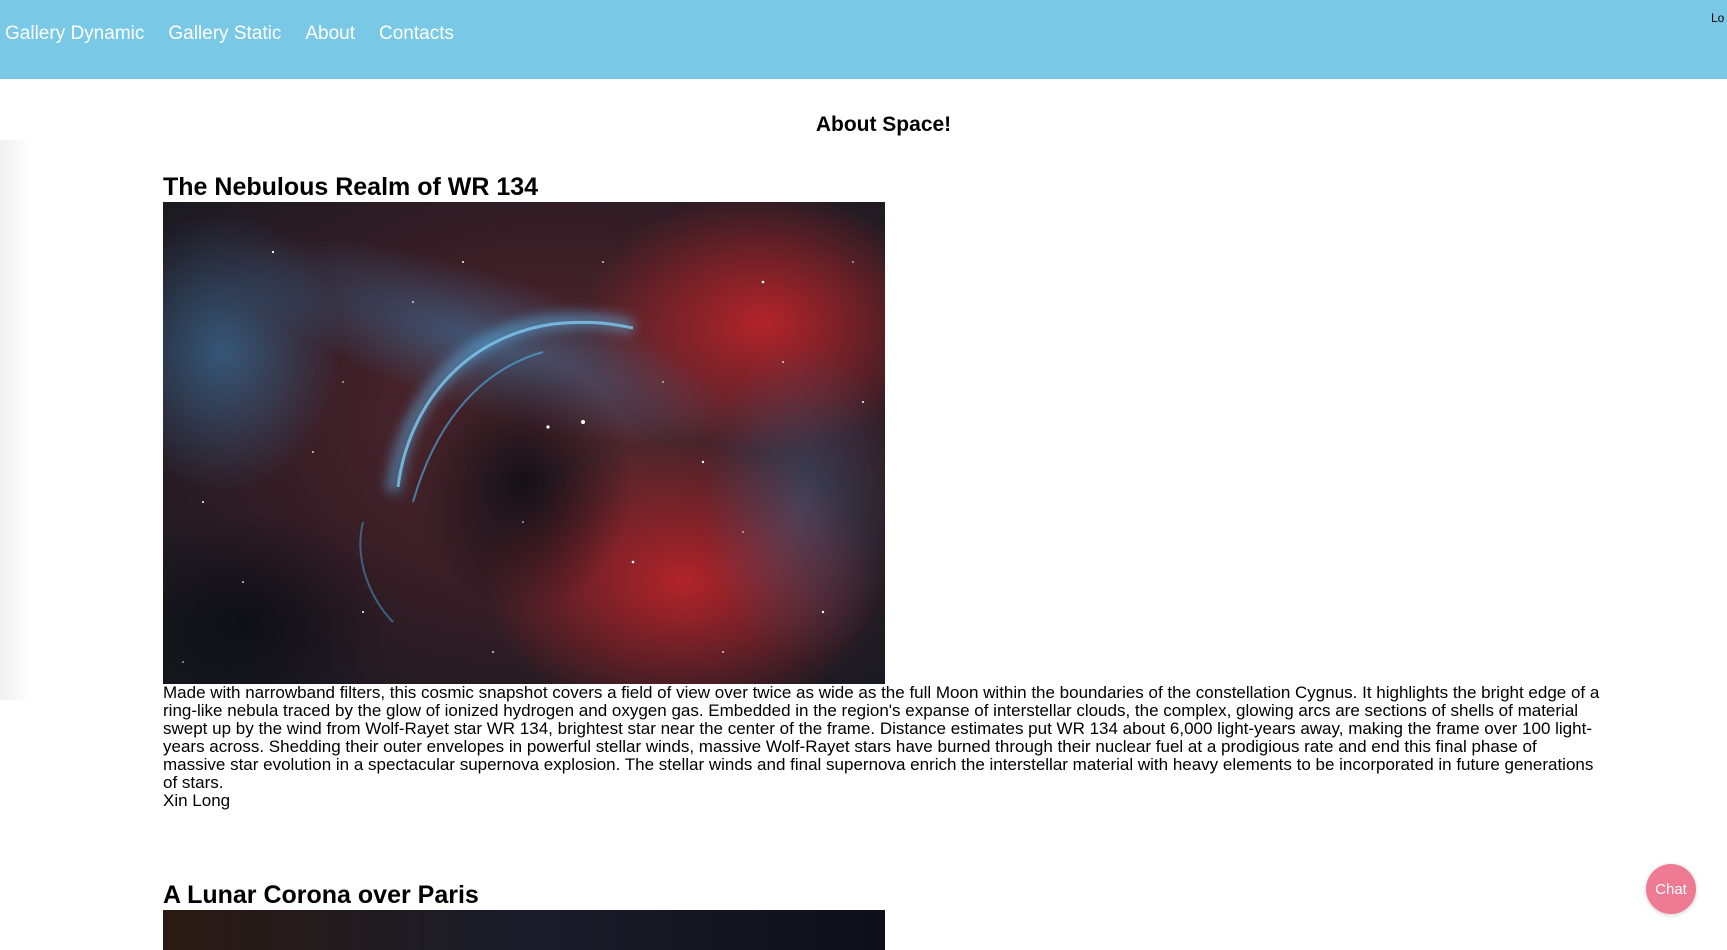  What do you see at coordinates (224, 34) in the screenshot?
I see `nav-gallery-static: Gallery Static` at bounding box center [224, 34].